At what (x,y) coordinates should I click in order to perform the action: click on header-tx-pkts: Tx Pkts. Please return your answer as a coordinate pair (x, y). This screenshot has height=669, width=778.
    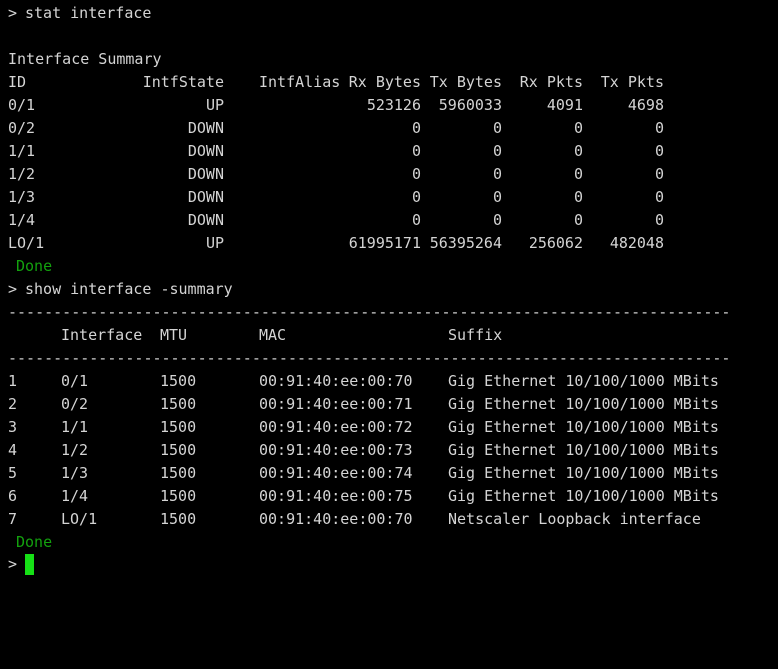
    Looking at the image, I should click on (632, 82).